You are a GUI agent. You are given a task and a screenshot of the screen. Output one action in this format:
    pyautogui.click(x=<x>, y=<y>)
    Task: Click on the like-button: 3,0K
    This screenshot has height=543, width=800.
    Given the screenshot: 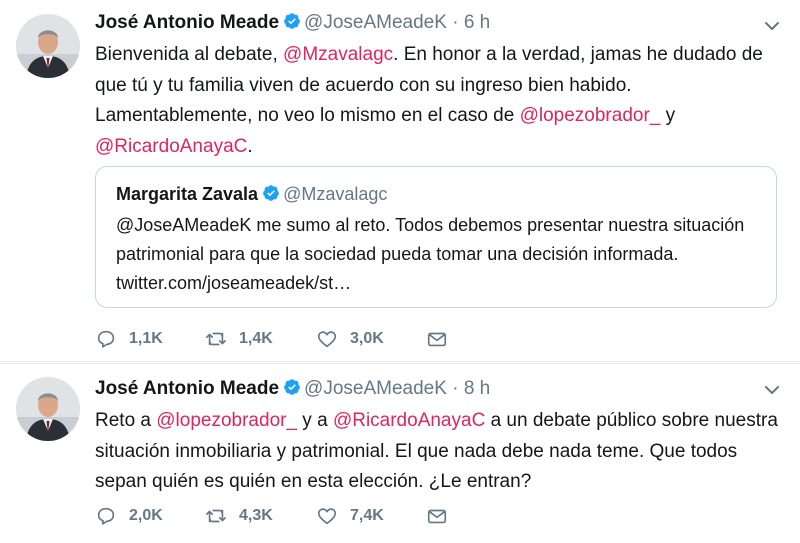 What is the action you would take?
    pyautogui.click(x=350, y=339)
    